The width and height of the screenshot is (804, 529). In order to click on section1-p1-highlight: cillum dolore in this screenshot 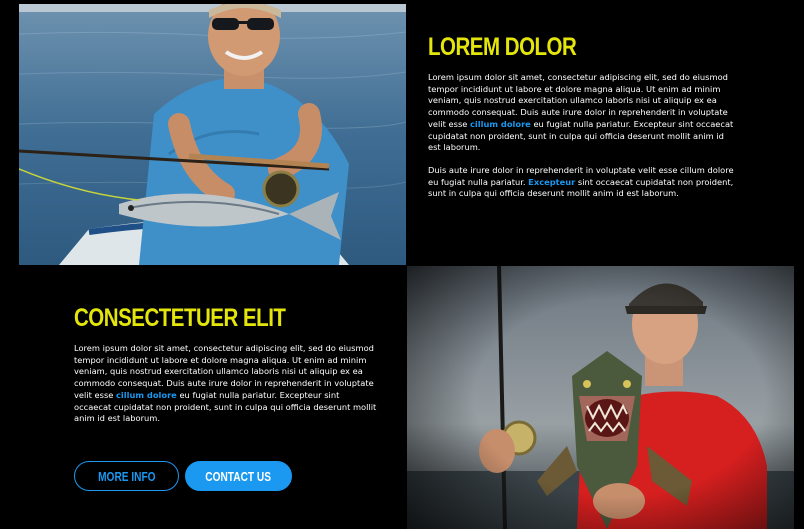, I will do `click(500, 123)`.